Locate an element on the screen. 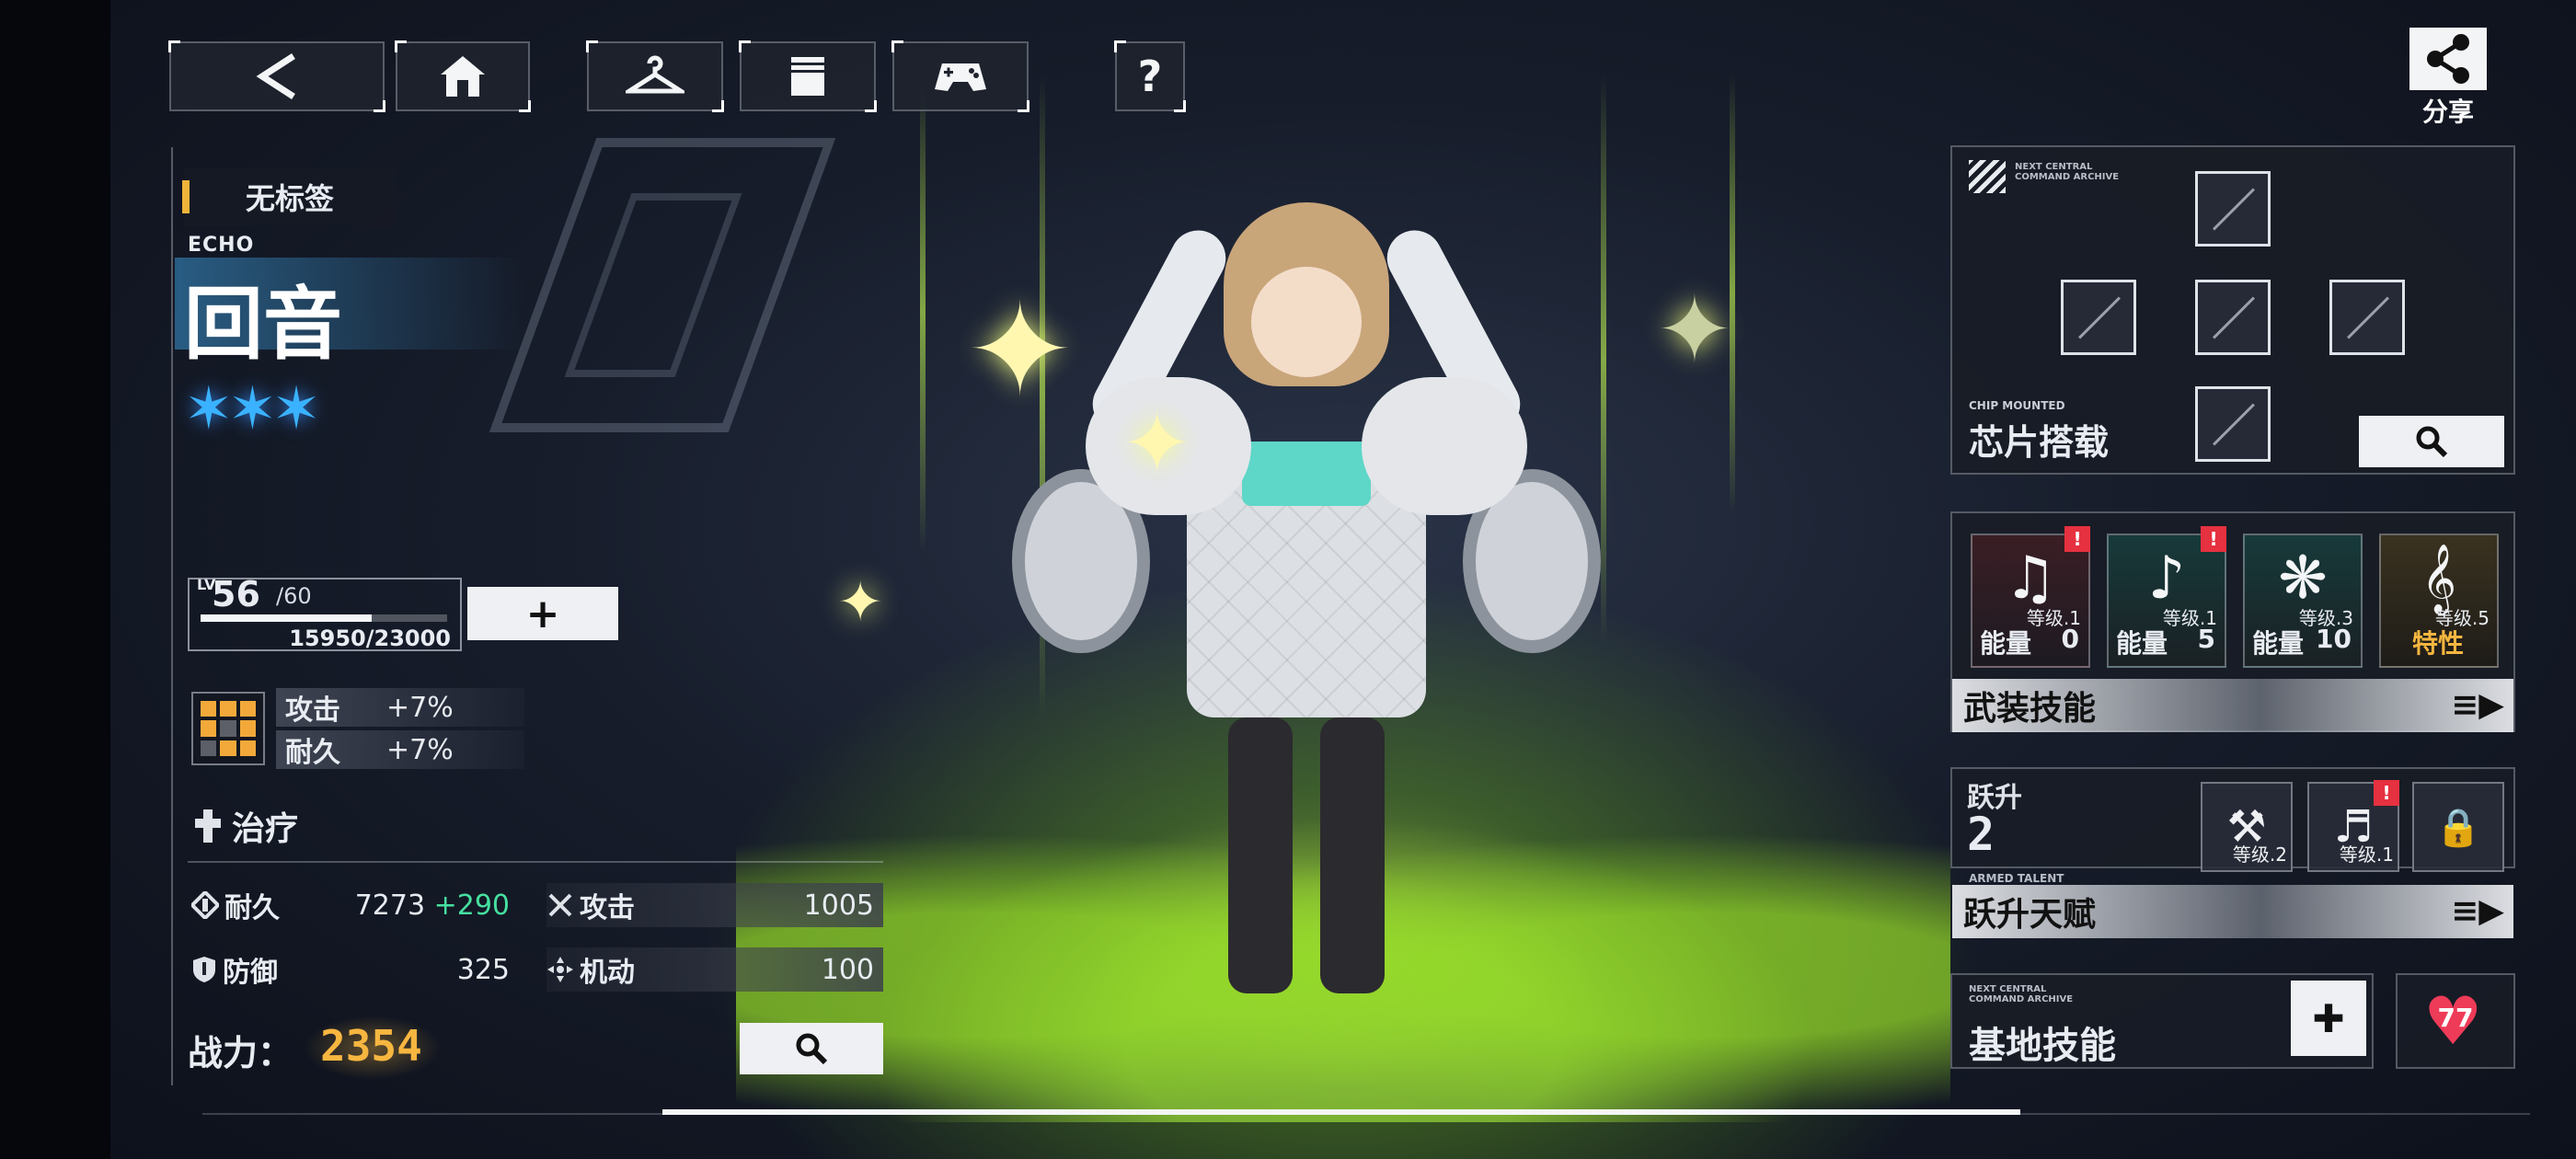 Image resolution: width=2576 pixels, height=1159 pixels. stat-bonus: +290 is located at coordinates (471, 905).